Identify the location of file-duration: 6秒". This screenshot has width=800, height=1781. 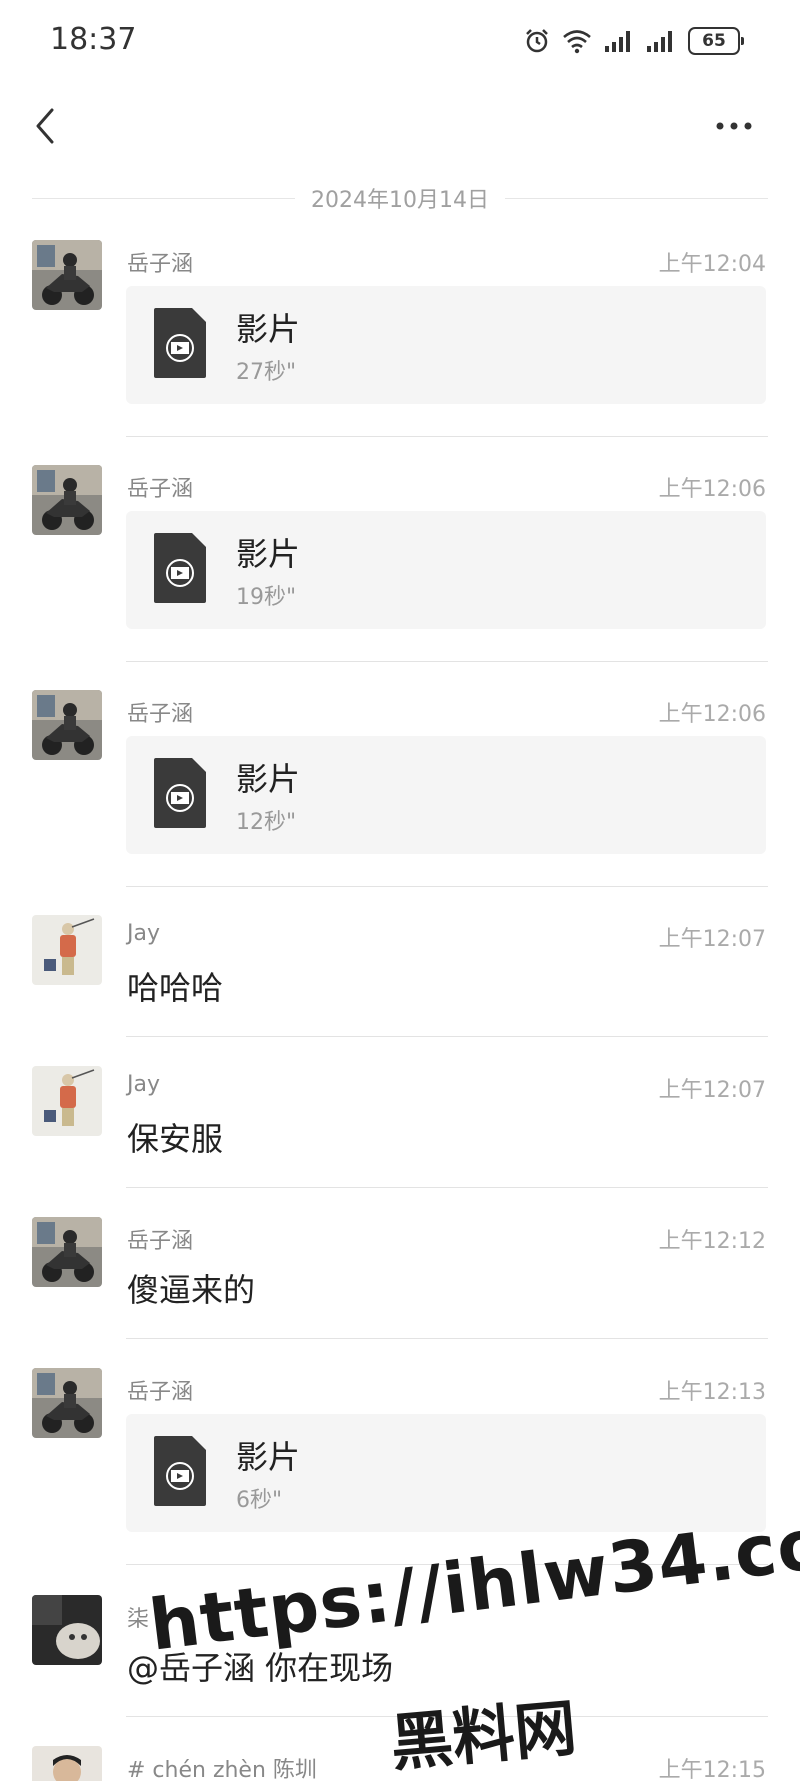
(259, 1500).